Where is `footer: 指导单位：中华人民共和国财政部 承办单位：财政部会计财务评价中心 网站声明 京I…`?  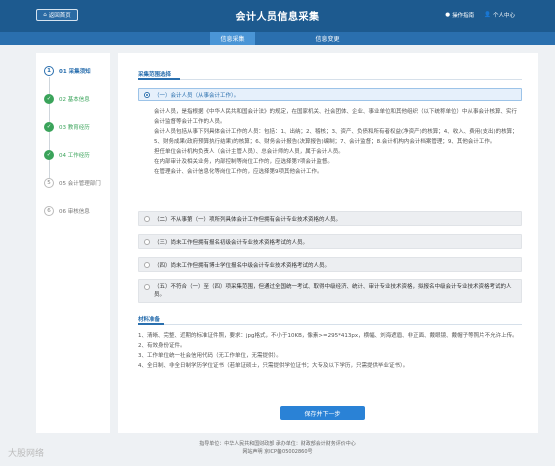 footer: 指导单位：中华人民共和国财政部 承办单位：财政部会计财务评价中心 网站声明 京I… is located at coordinates (277, 448).